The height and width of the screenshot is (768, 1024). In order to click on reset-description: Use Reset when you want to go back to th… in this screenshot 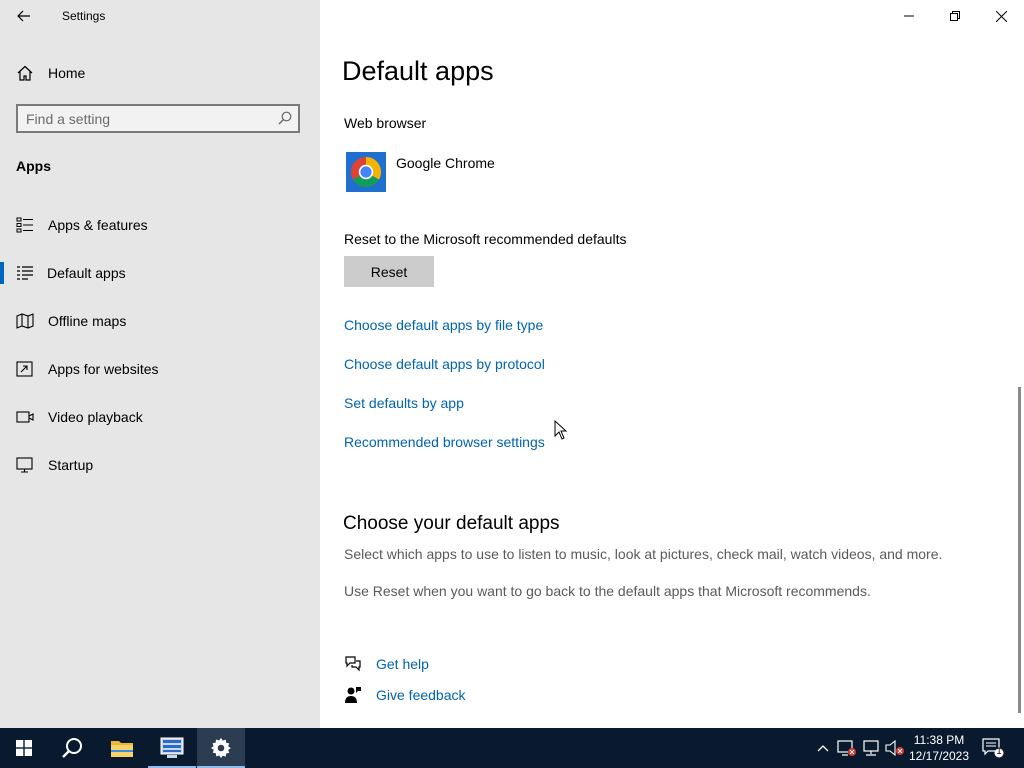, I will do `click(607, 591)`.